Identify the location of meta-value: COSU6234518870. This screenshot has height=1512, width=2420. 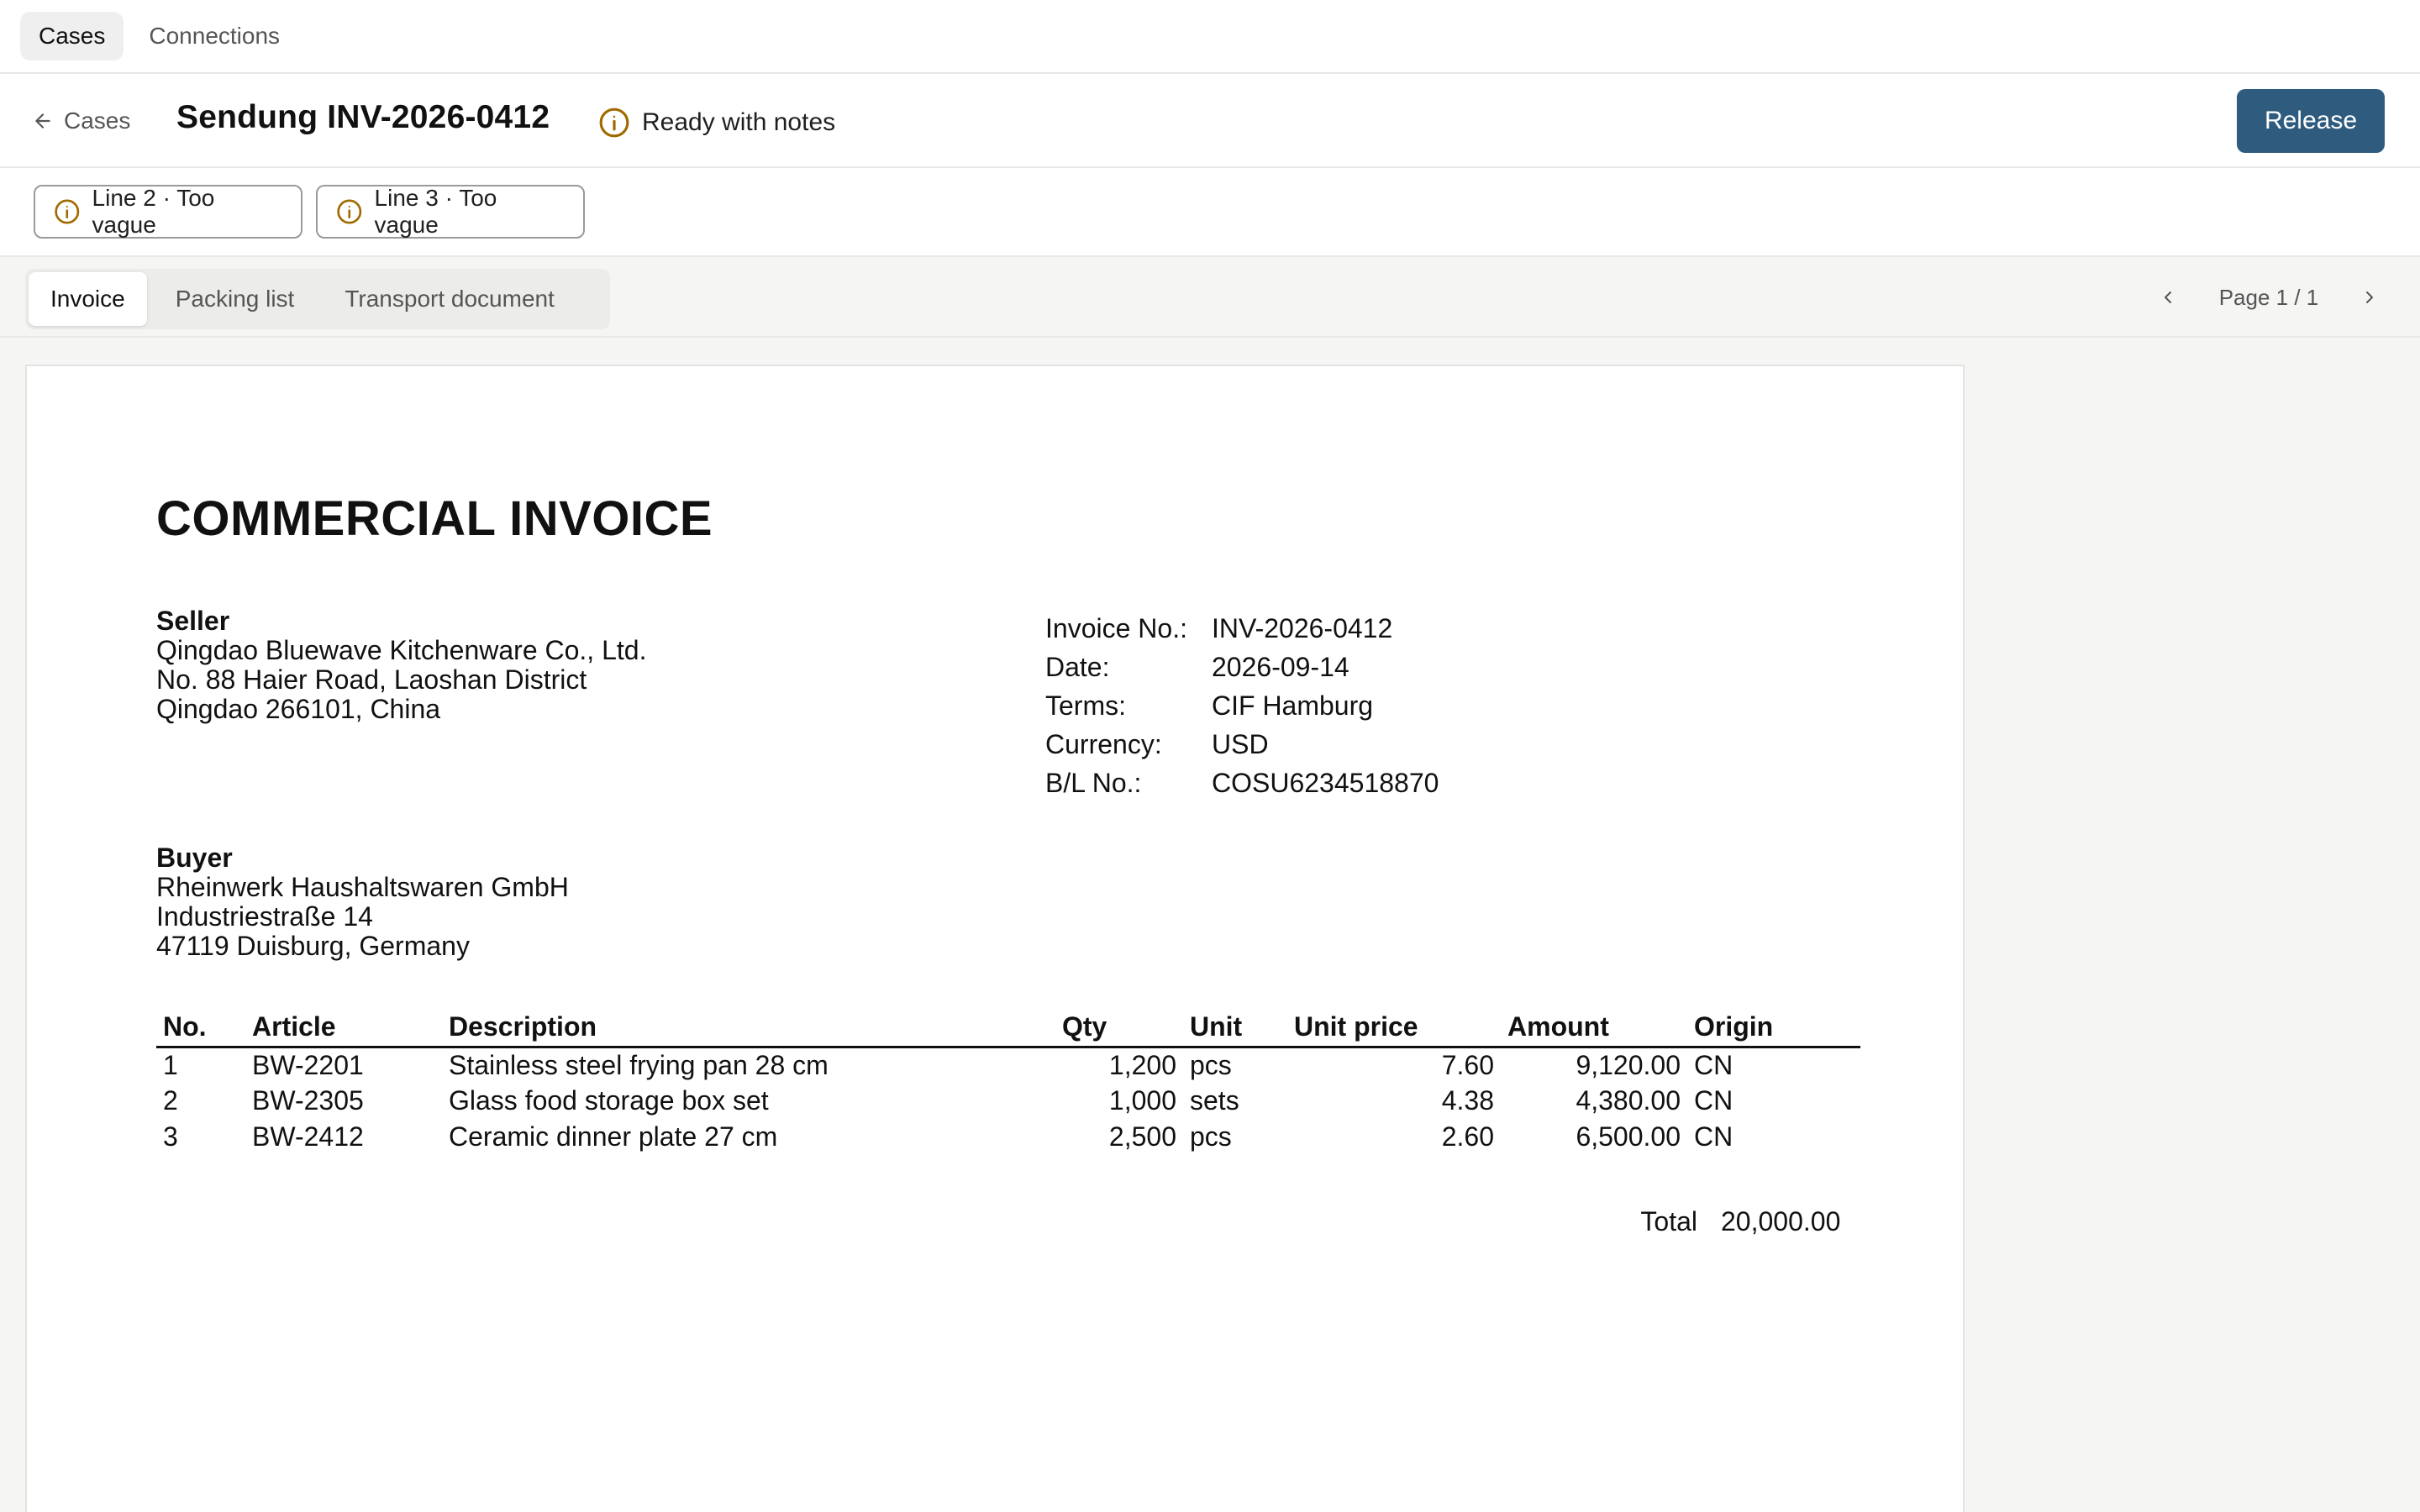
(1325, 783).